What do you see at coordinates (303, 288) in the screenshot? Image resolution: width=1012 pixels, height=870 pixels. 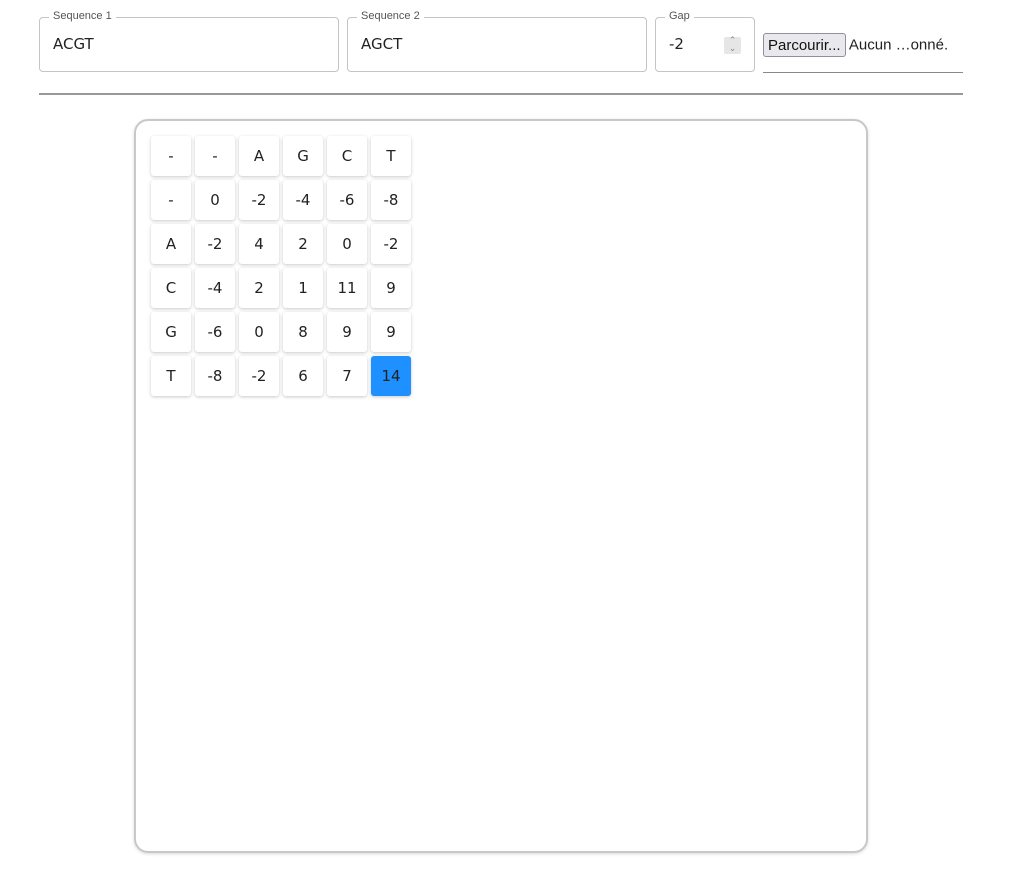 I see `matrix-cell: 1` at bounding box center [303, 288].